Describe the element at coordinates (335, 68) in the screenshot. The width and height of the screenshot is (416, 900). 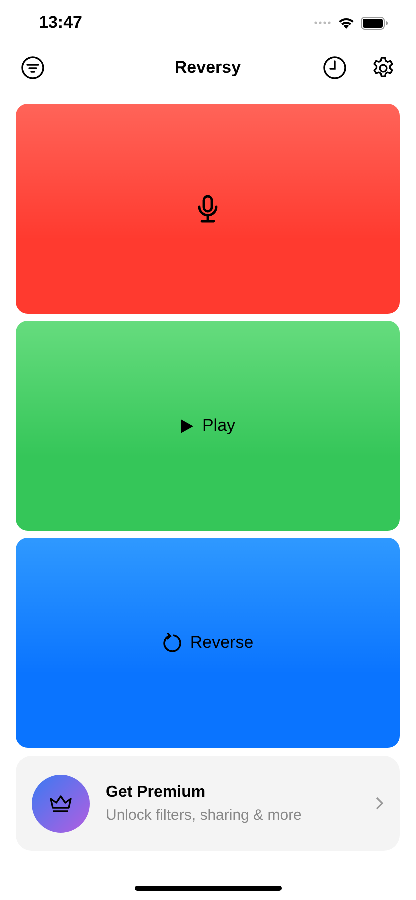
I see `history-button` at that location.